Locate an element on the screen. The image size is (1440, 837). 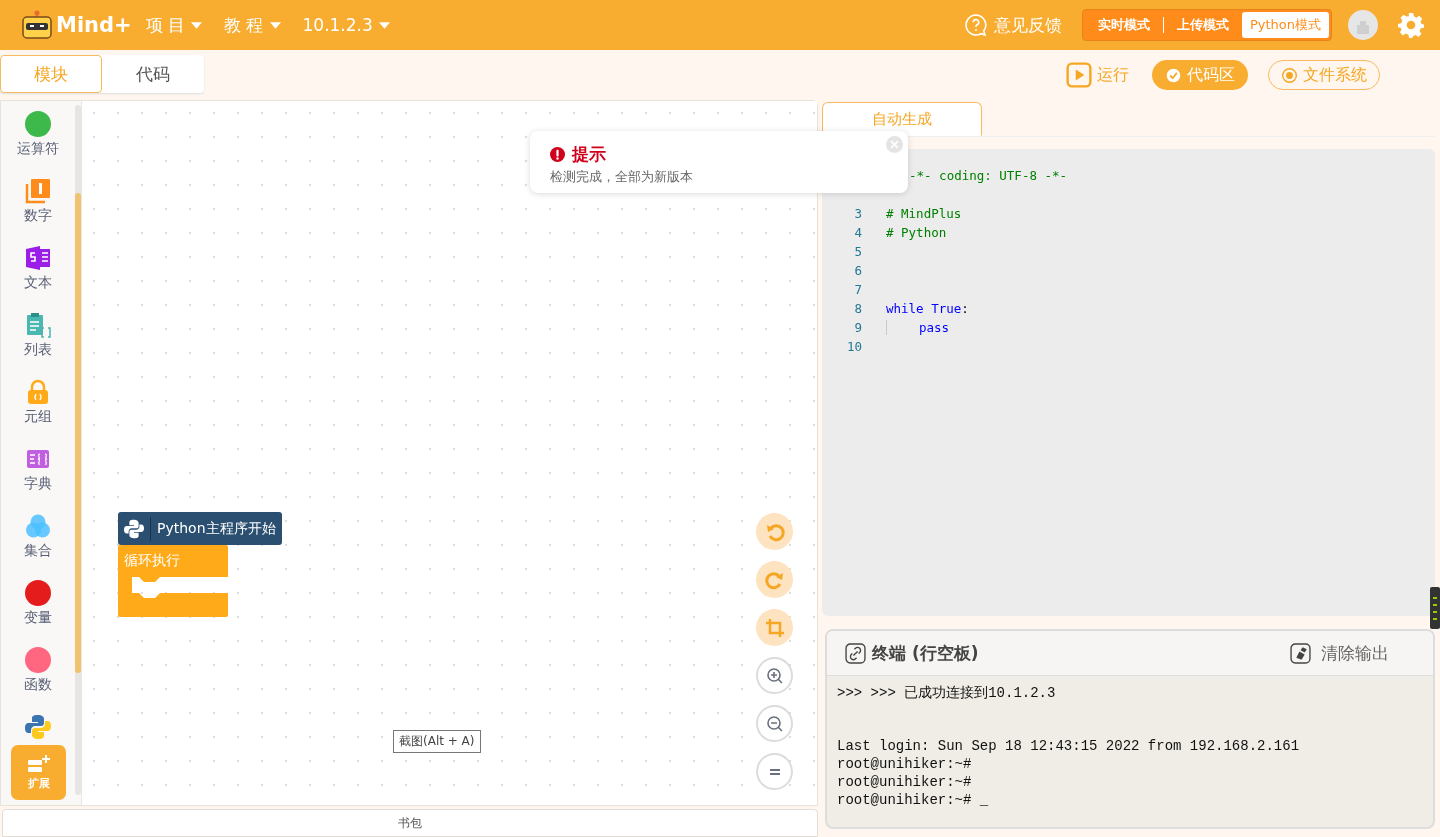
backpack-bar: 书包 is located at coordinates (410, 823).